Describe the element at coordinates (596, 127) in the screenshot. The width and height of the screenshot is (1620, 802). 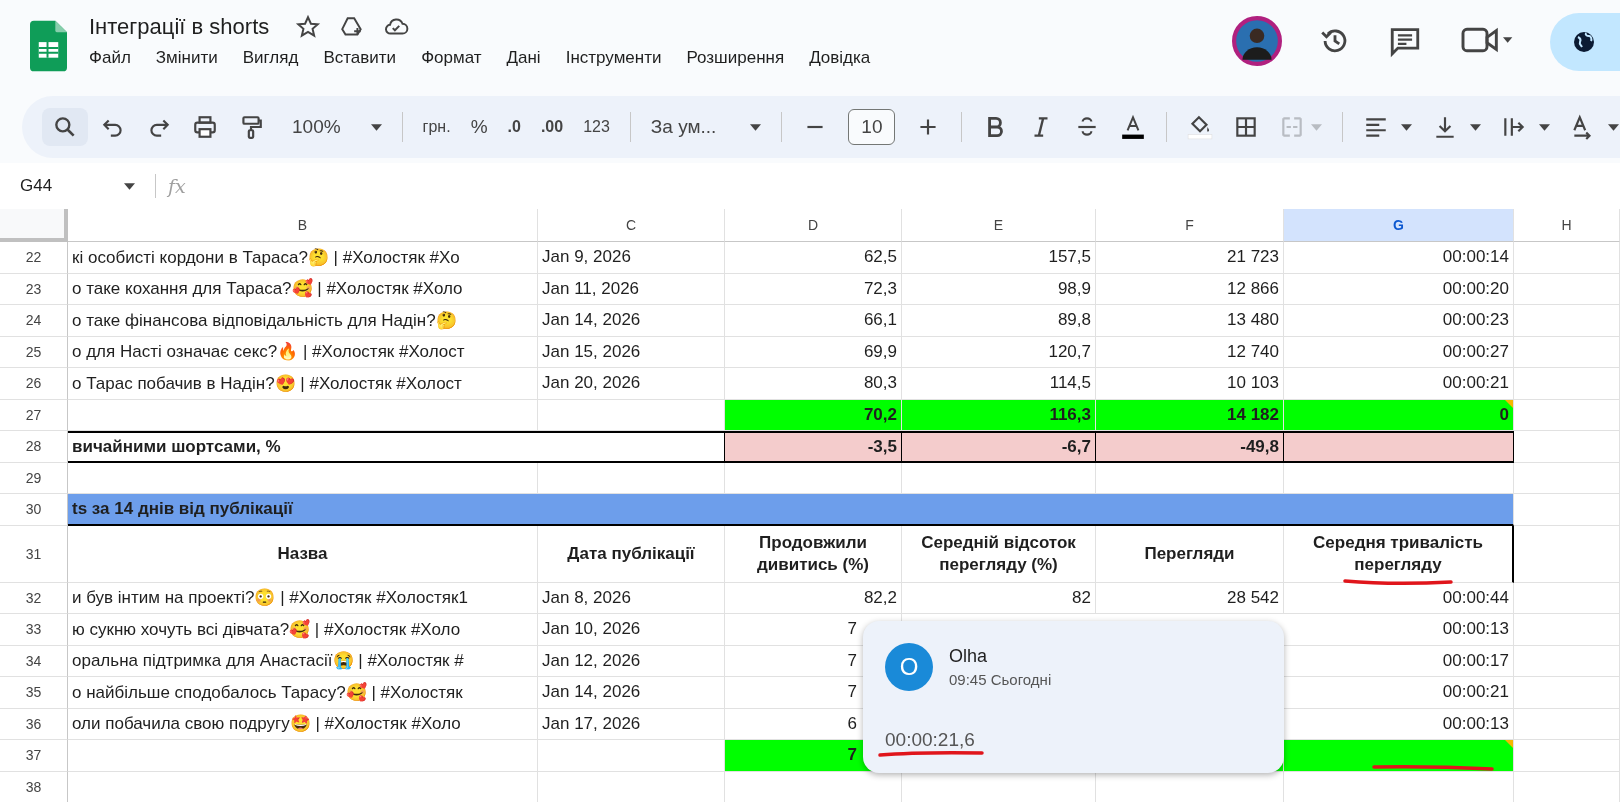
I see `number-format-button: 123` at that location.